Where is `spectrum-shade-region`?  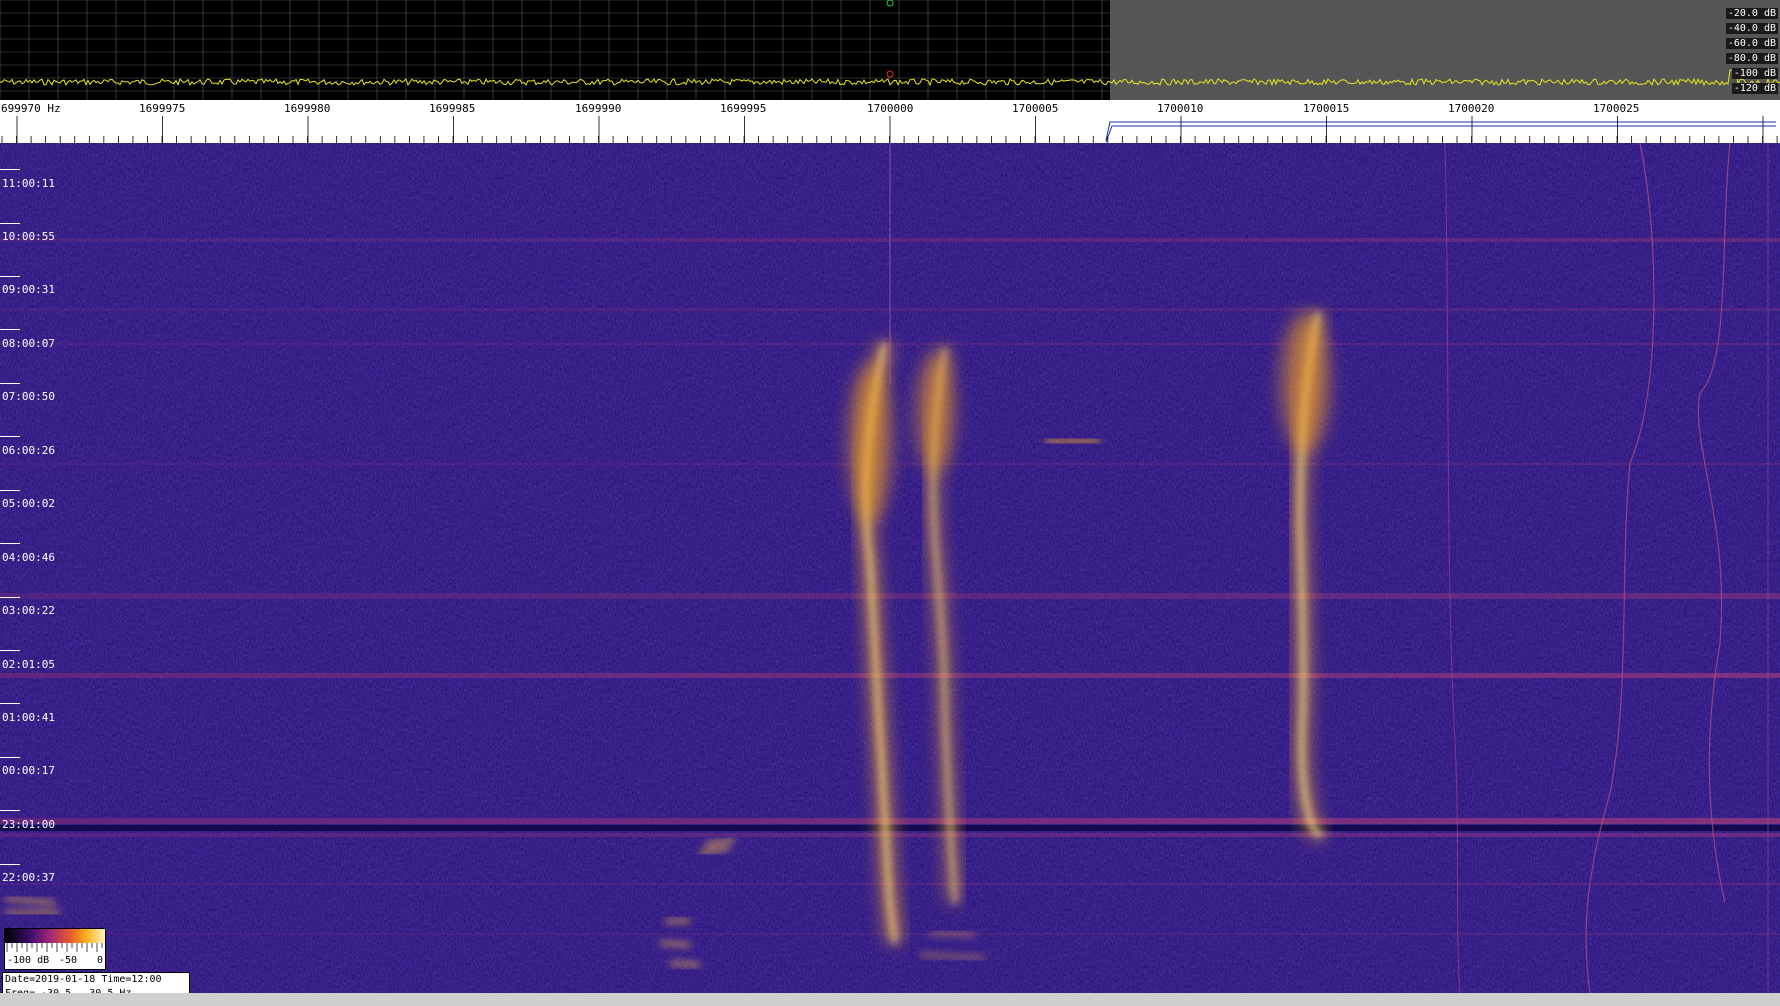 spectrum-shade-region is located at coordinates (1445, 50).